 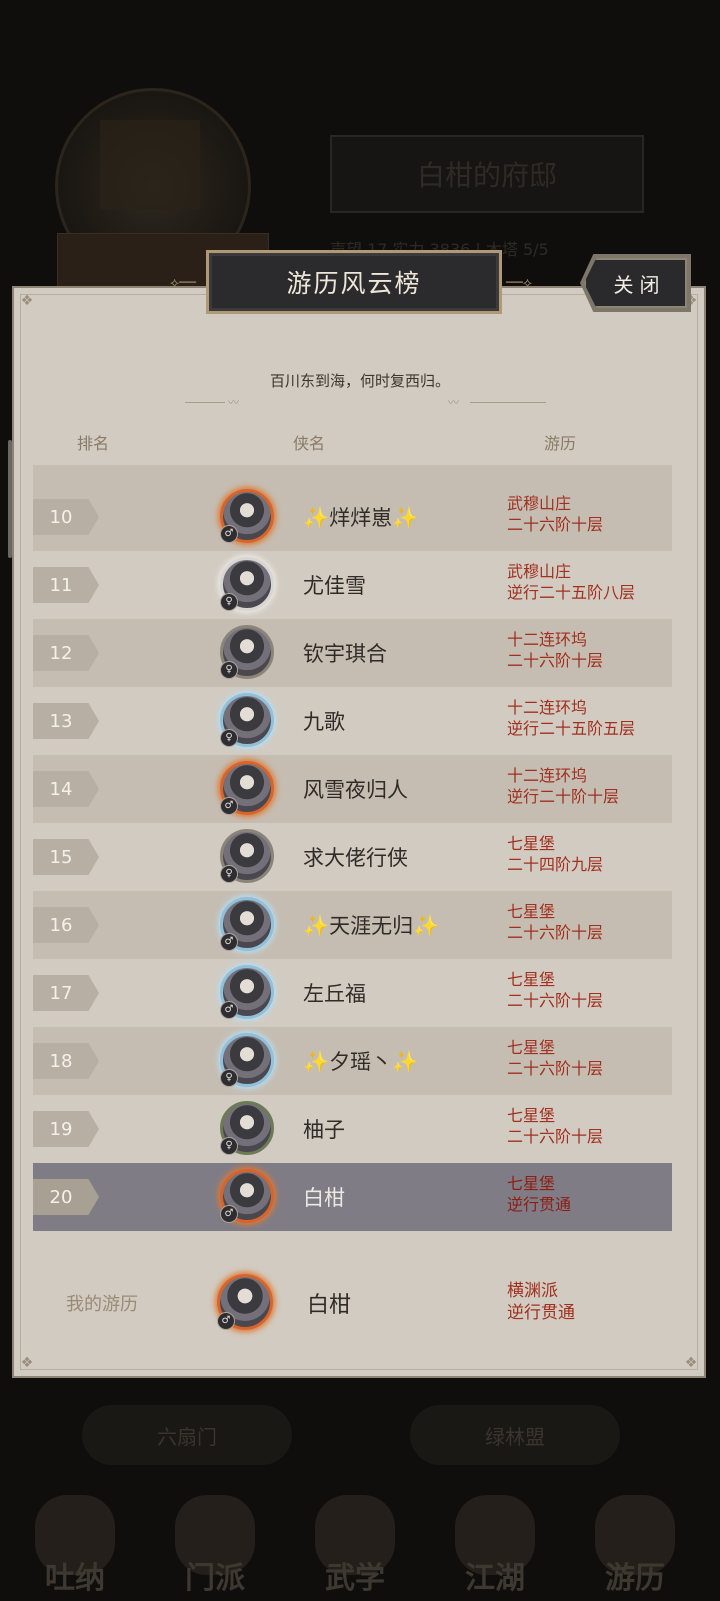 I want to click on player-name: 左丘福, so click(x=334, y=994).